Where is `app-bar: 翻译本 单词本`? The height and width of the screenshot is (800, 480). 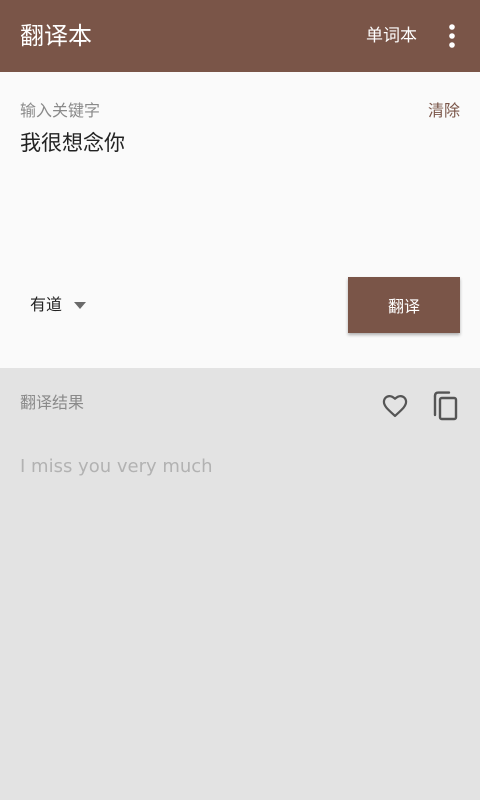
app-bar: 翻译本 单词本 is located at coordinates (240, 36).